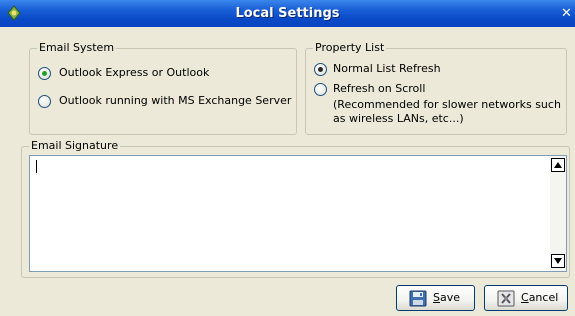 This screenshot has width=575, height=316. What do you see at coordinates (418, 298) in the screenshot?
I see `floppy-disk-icon` at bounding box center [418, 298].